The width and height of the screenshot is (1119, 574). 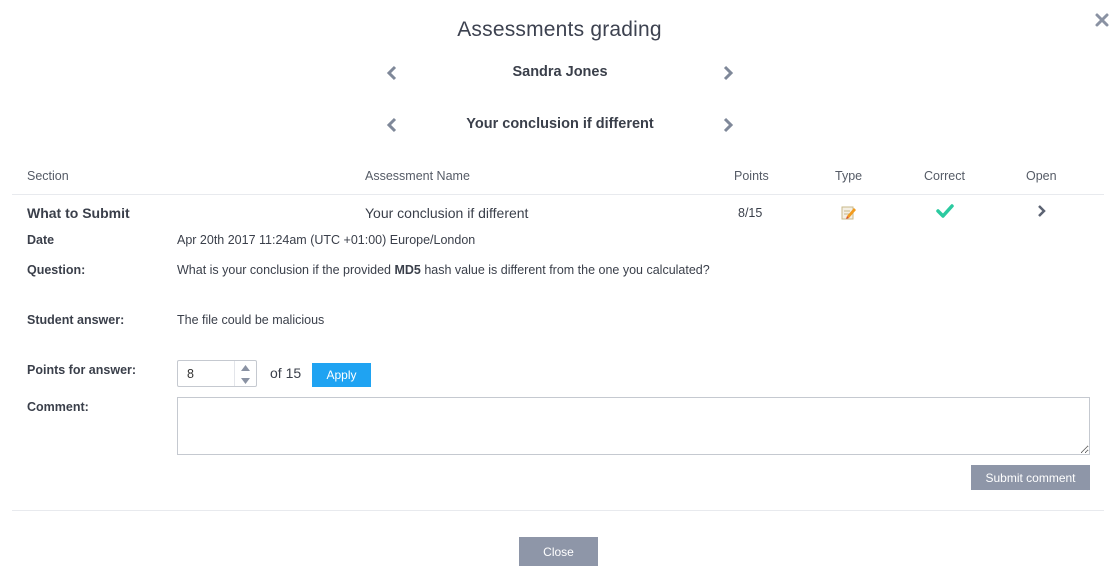 What do you see at coordinates (392, 125) in the screenshot?
I see `previous-assessment-chevron-left-icon` at bounding box center [392, 125].